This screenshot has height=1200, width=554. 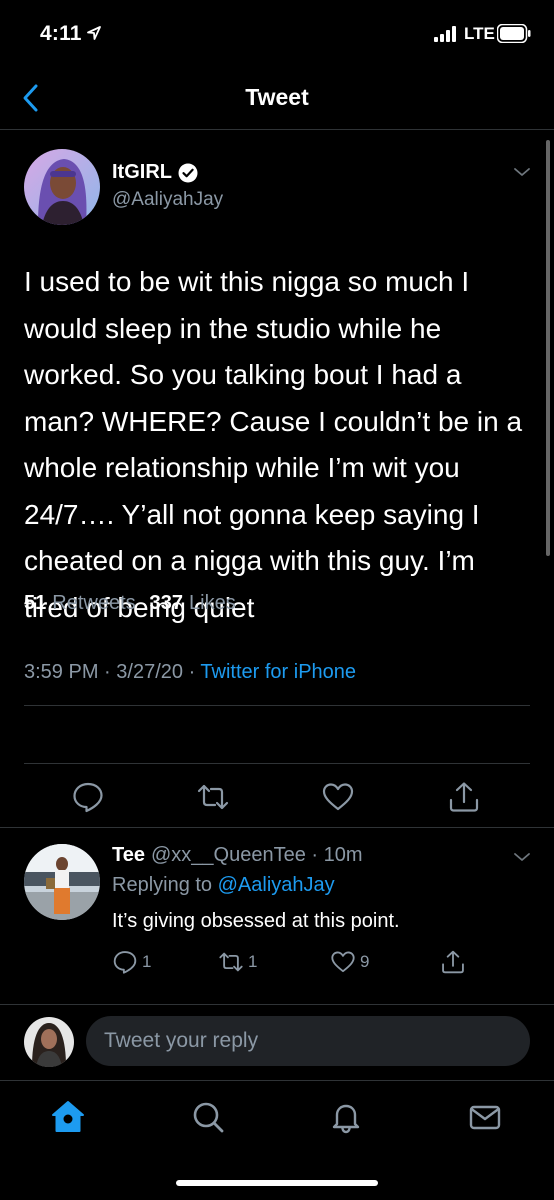 What do you see at coordinates (212, 603) in the screenshot?
I see `likes-label: Likes` at bounding box center [212, 603].